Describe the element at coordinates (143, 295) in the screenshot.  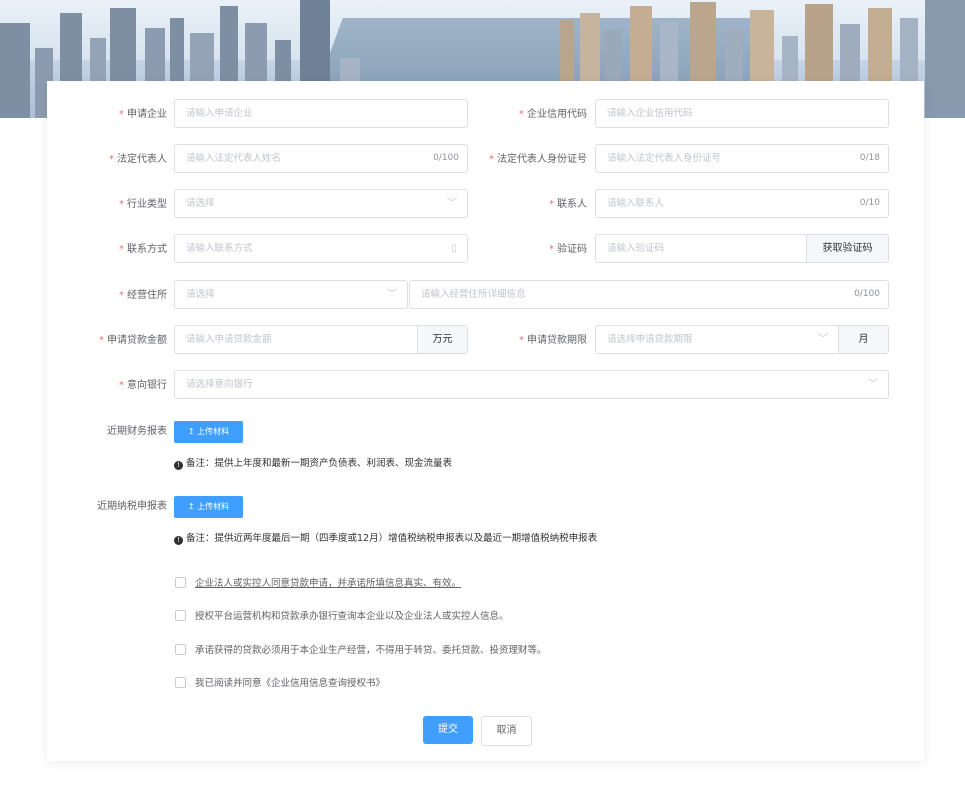
I see `business-address-label: * 经营住所` at that location.